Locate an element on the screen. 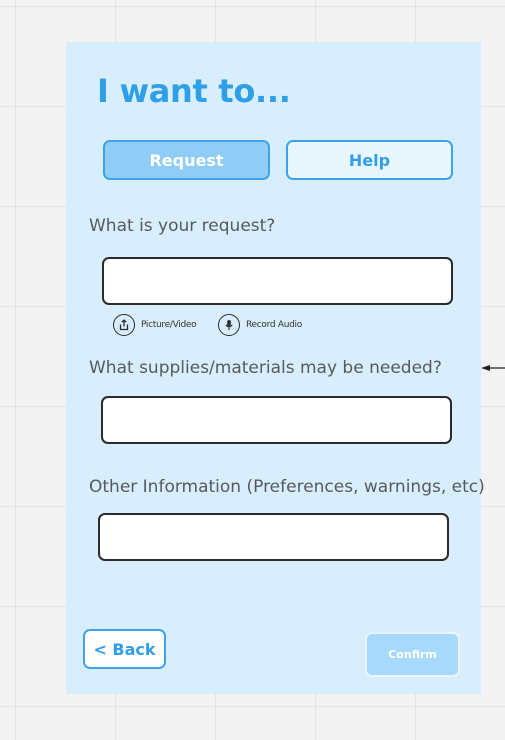 Image resolution: width=505 pixels, height=740 pixels. picture-video-button: Picture/Video is located at coordinates (155, 325).